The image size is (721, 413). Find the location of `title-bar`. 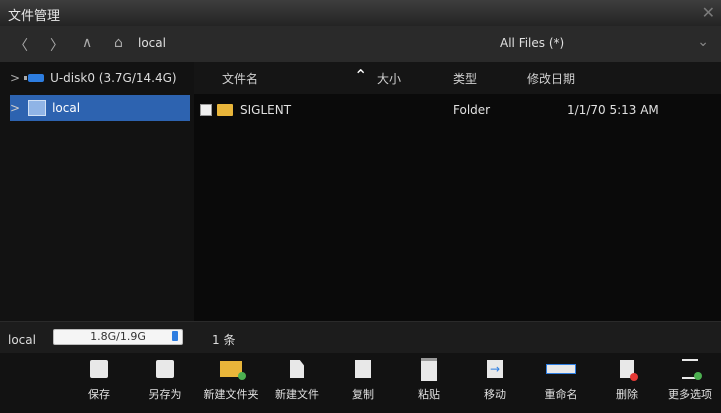

title-bar is located at coordinates (360, 13).